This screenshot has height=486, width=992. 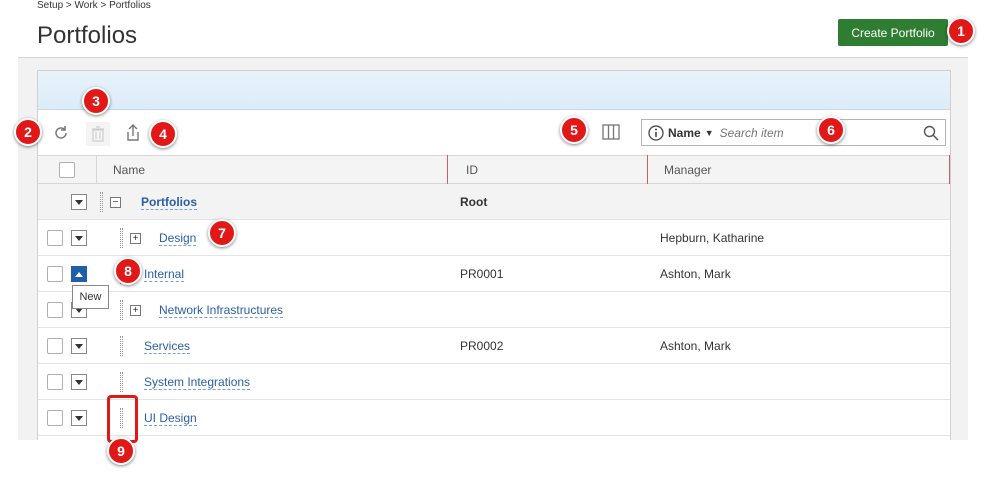 I want to click on column-manager-label: Manager, so click(x=688, y=169).